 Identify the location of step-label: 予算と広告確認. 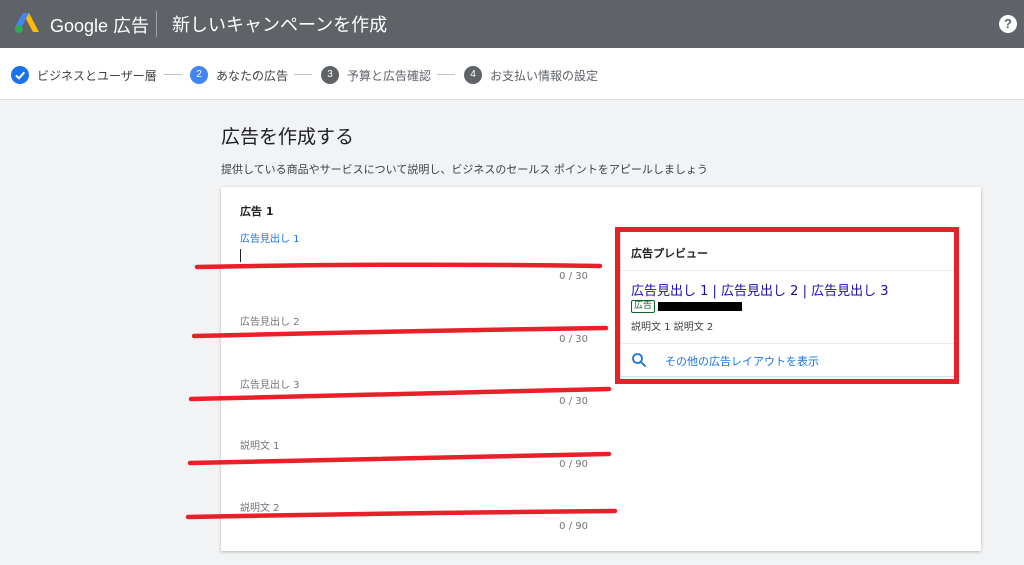
(389, 75).